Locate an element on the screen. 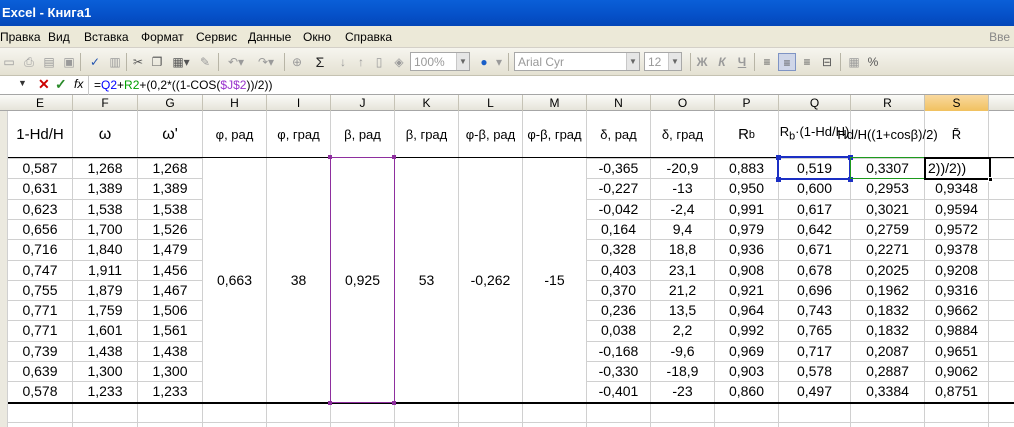 The height and width of the screenshot is (427, 1014). table-cell: -0,227 is located at coordinates (618, 188).